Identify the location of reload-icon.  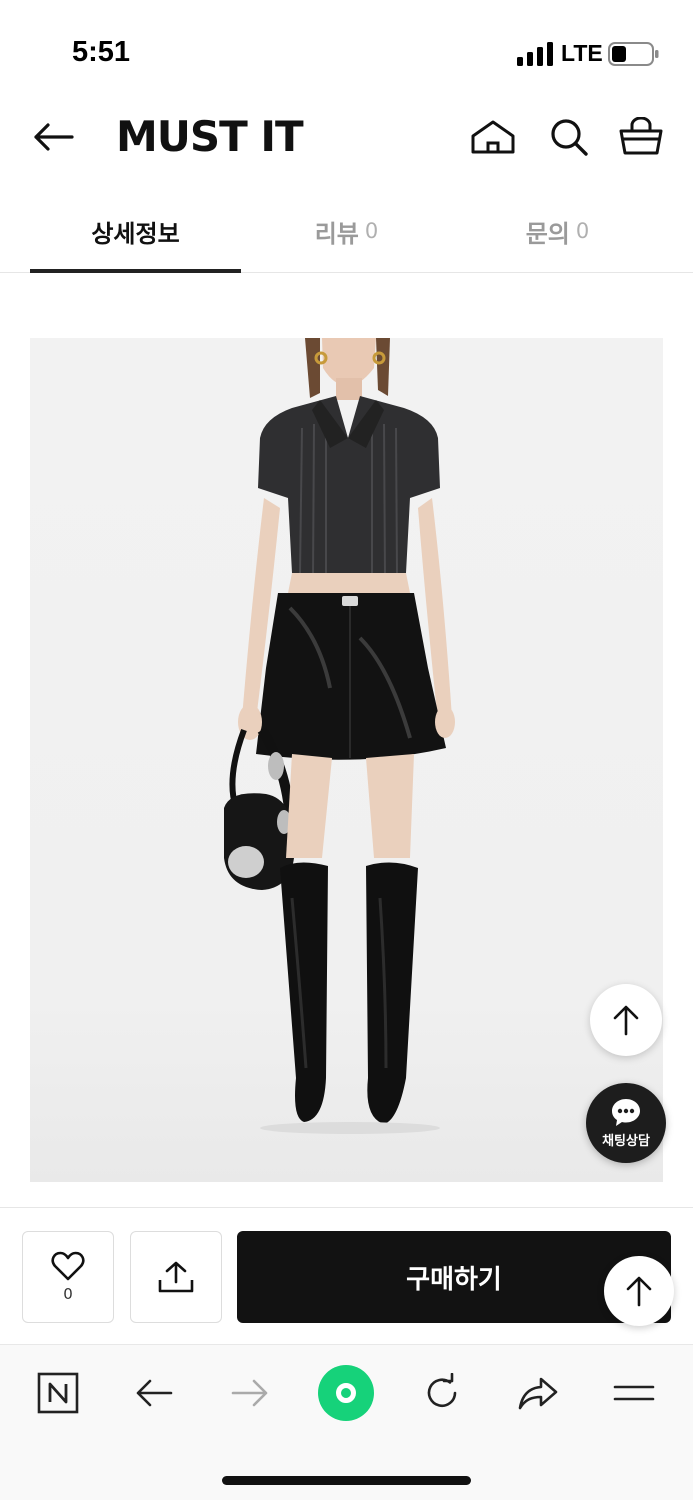
(442, 1390).